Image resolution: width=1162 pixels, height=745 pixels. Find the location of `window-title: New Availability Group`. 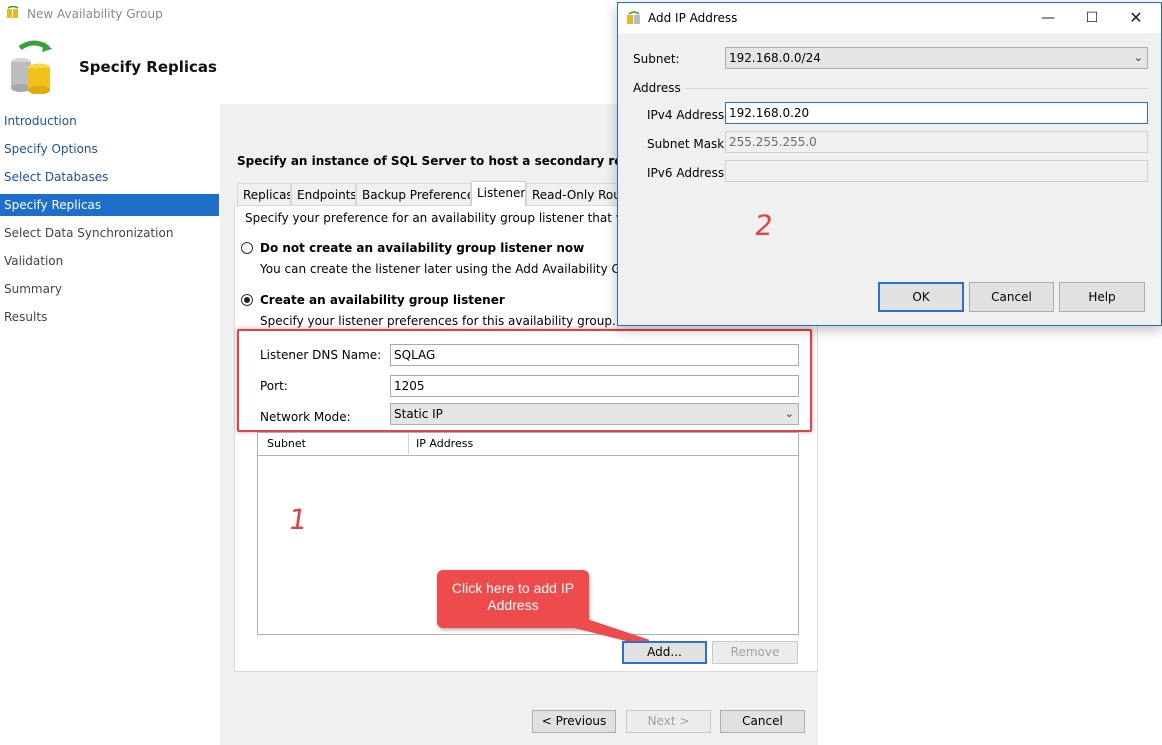

window-title: New Availability Group is located at coordinates (95, 14).